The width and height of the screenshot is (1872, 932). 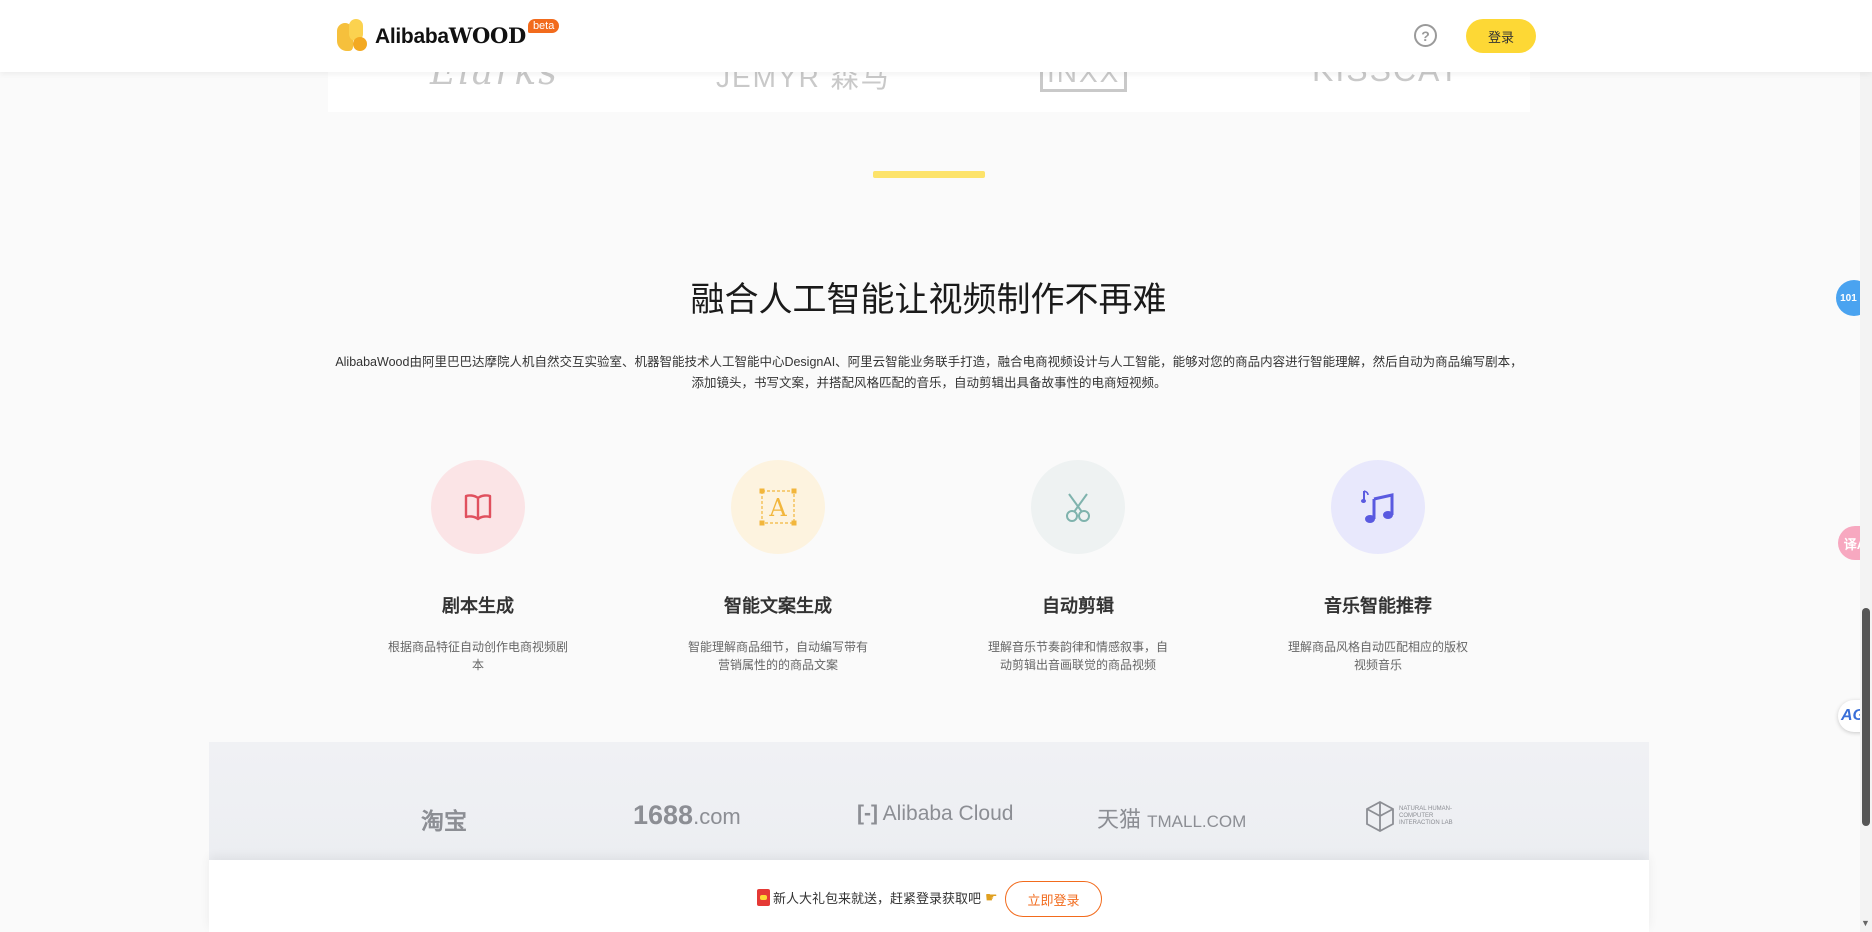 I want to click on feature-description: 理解商品风格自动匹配相应的版权视频音乐, so click(x=1377, y=656).